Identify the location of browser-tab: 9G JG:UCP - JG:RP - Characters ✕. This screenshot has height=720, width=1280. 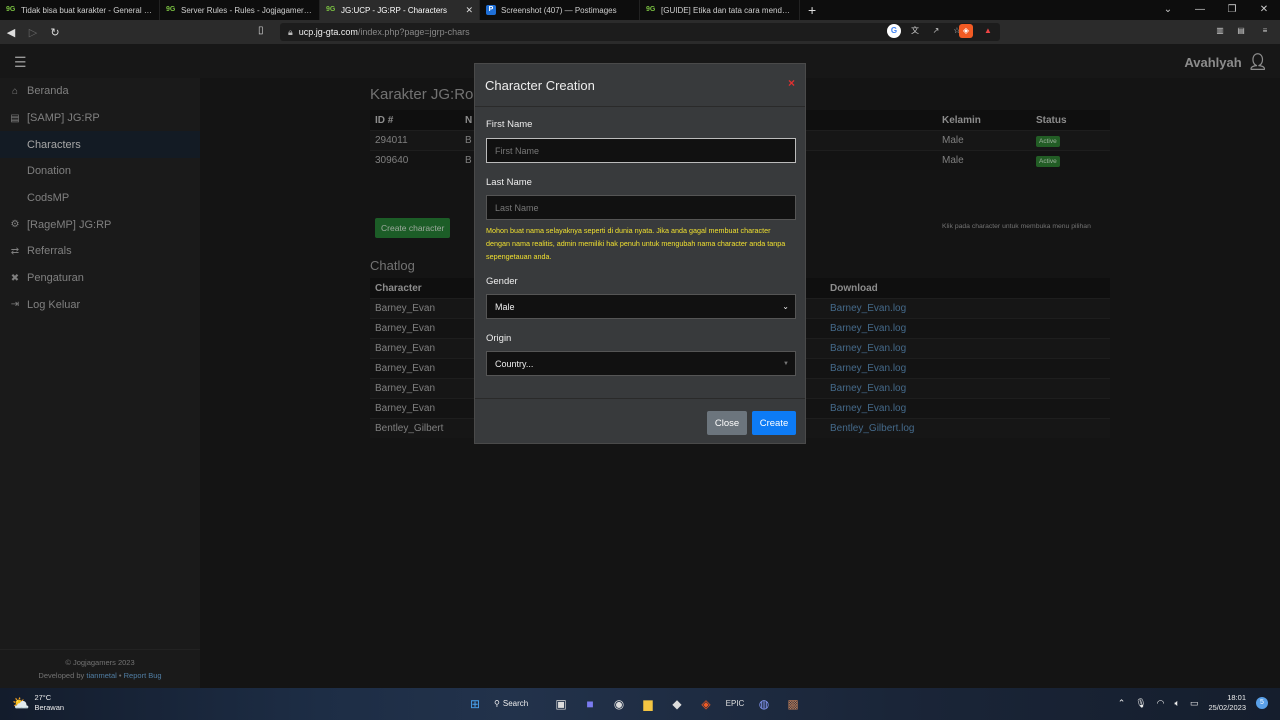
(400, 10).